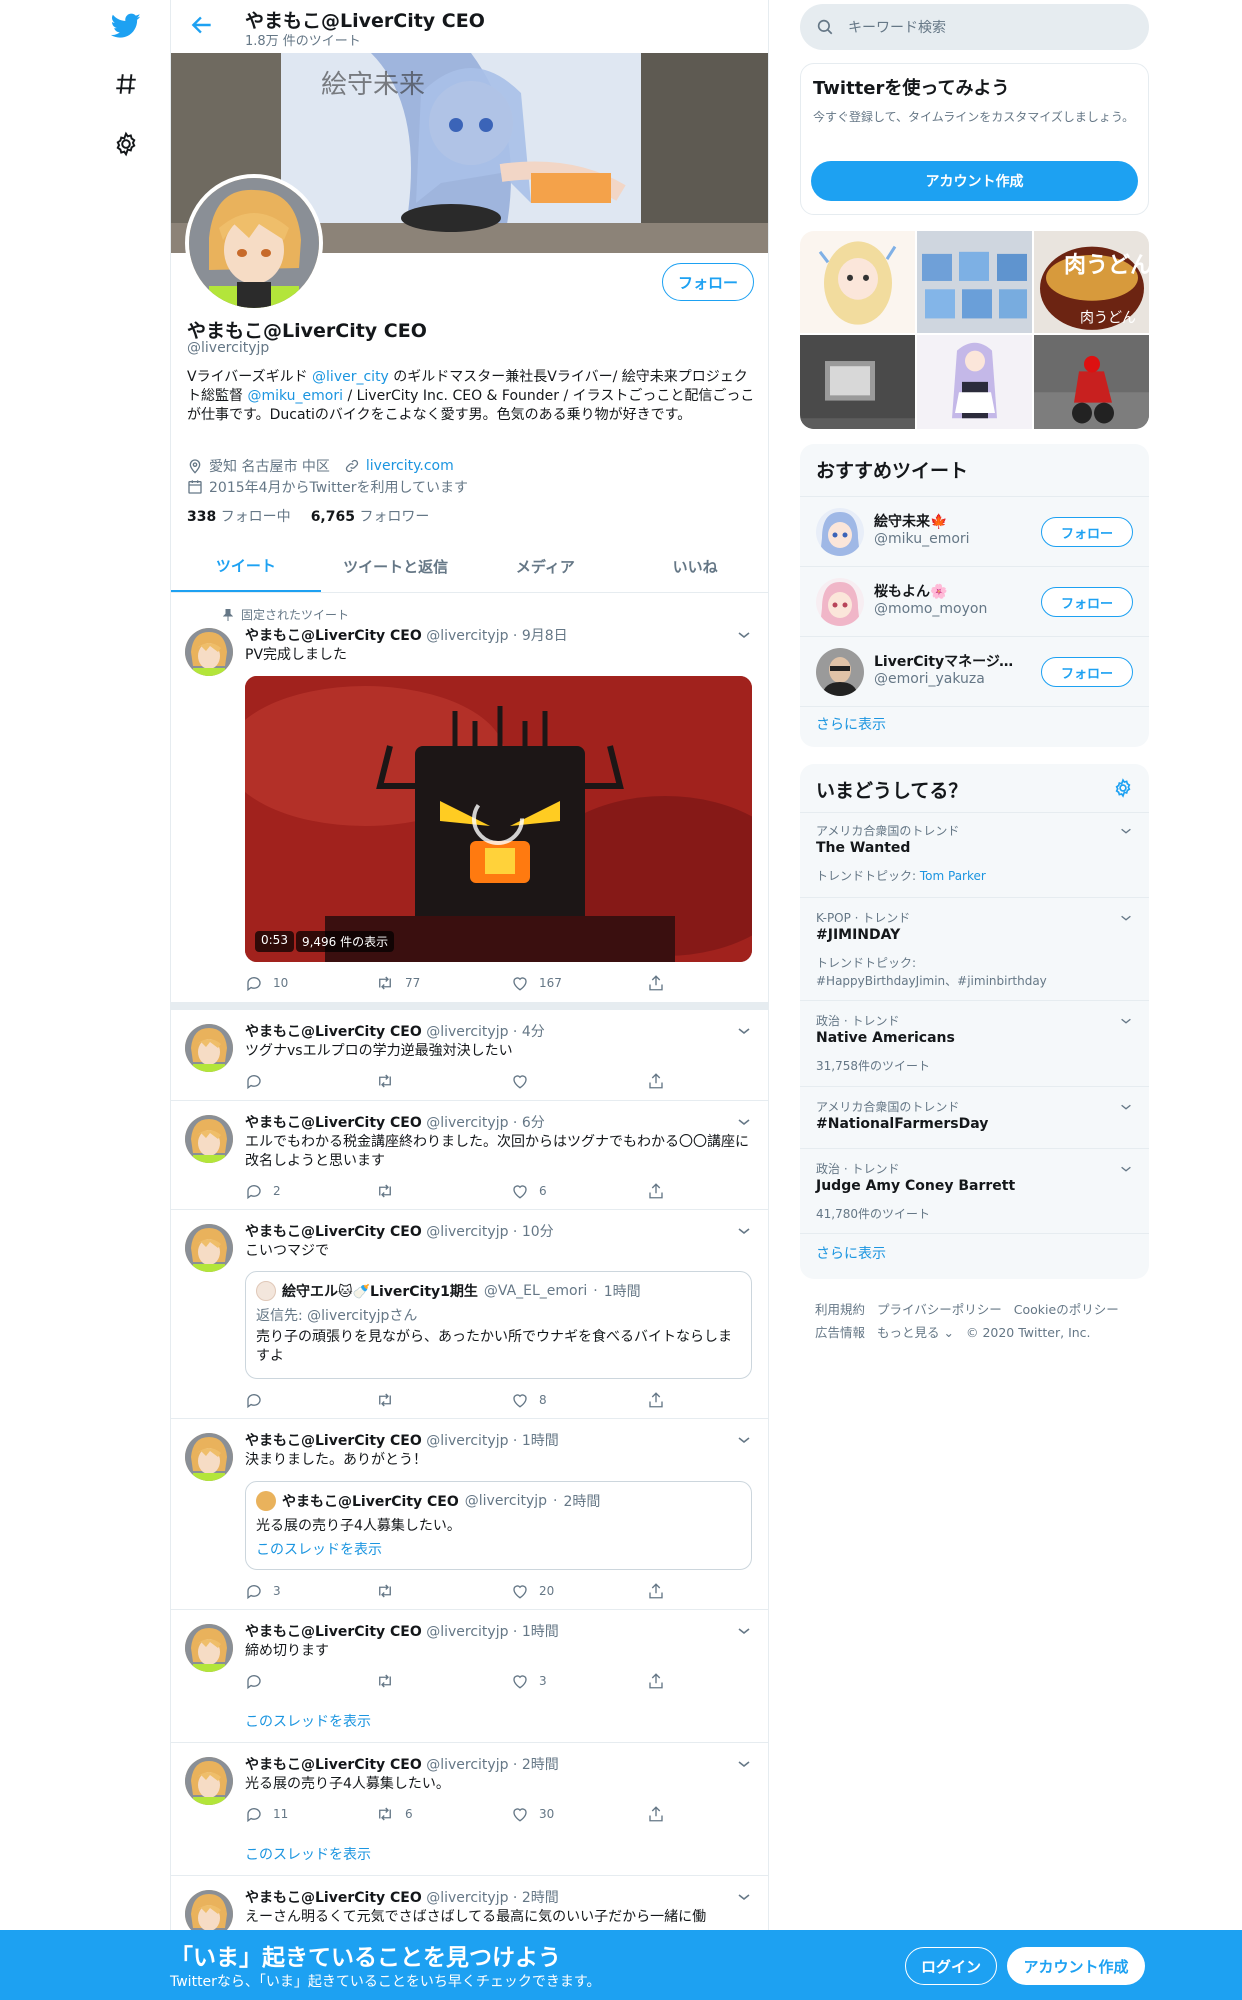 Image resolution: width=1242 pixels, height=2000 pixels. I want to click on trend-item: 政治 · トレンド Native Americans 31,758件のツイート, so click(974, 1043).